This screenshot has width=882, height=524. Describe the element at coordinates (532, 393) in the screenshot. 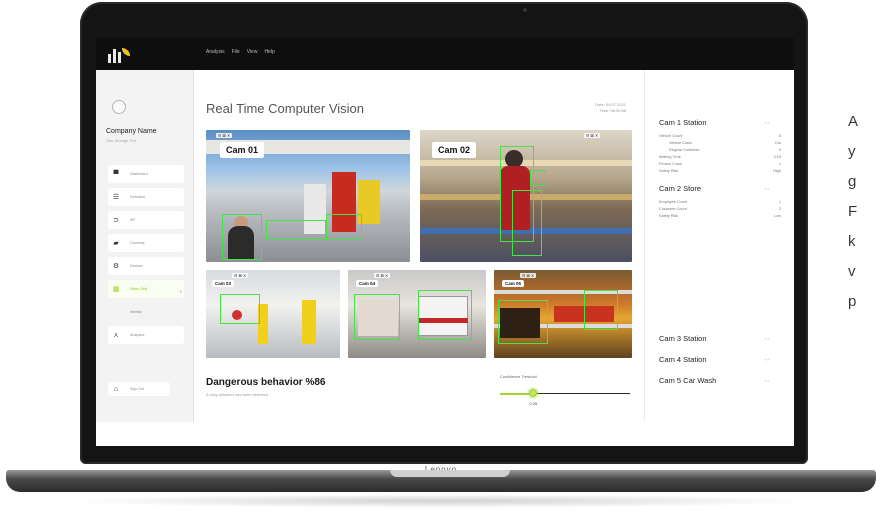

I see `confidence-slider-handle` at that location.